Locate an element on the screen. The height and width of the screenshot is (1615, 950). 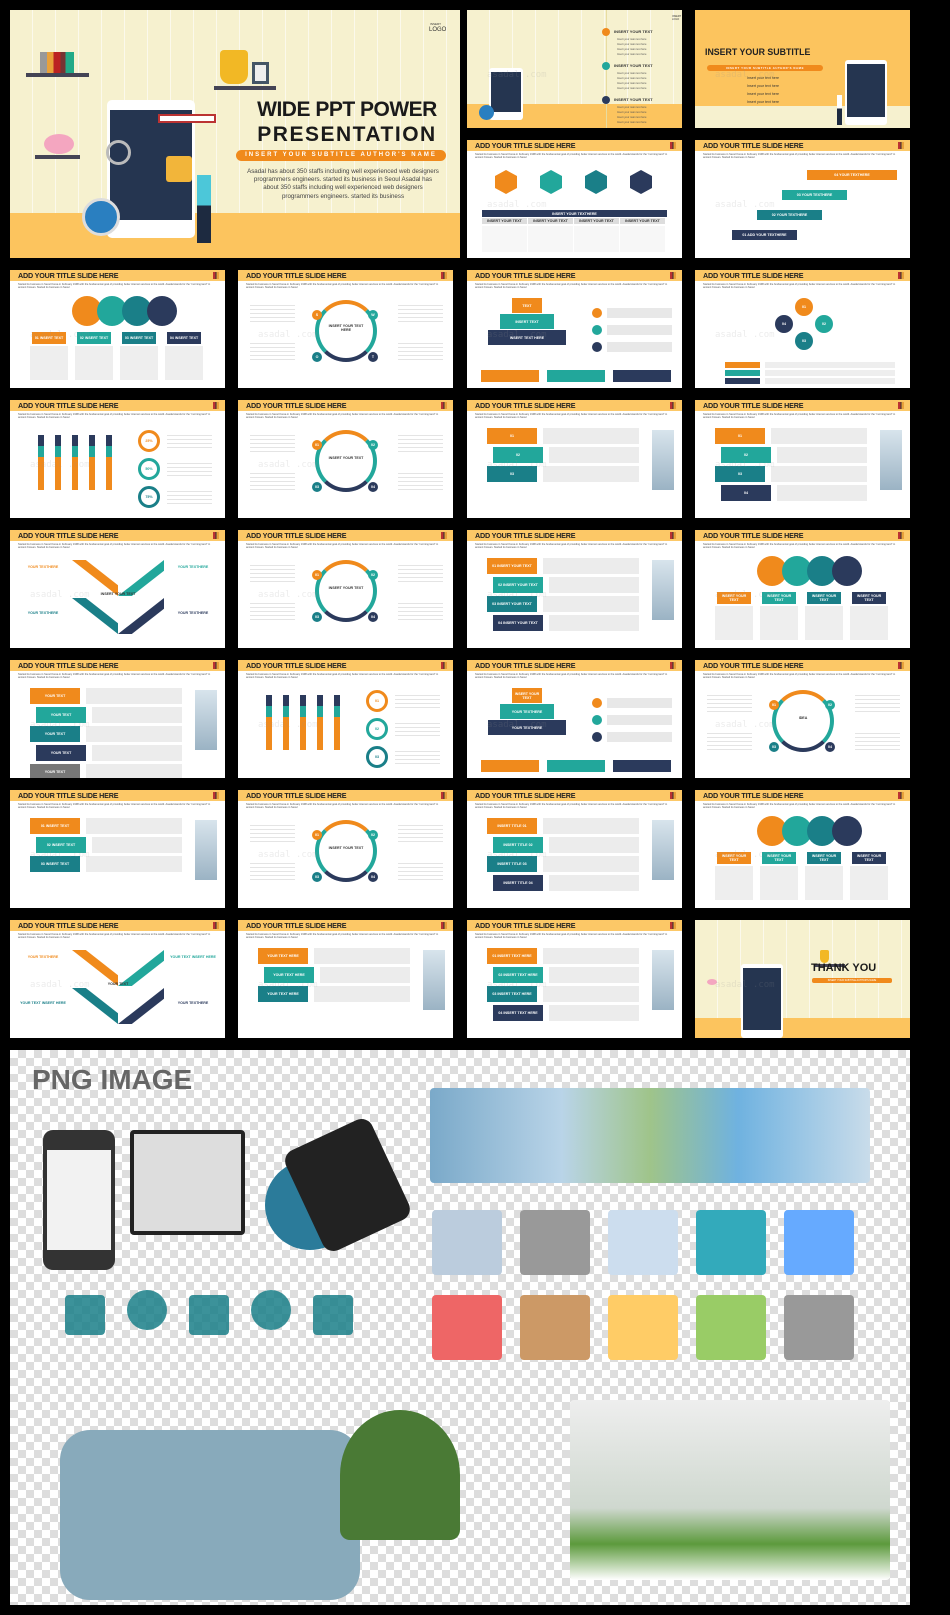
text-box: INSERT YOUR TEXT is located at coordinates (869, 598).